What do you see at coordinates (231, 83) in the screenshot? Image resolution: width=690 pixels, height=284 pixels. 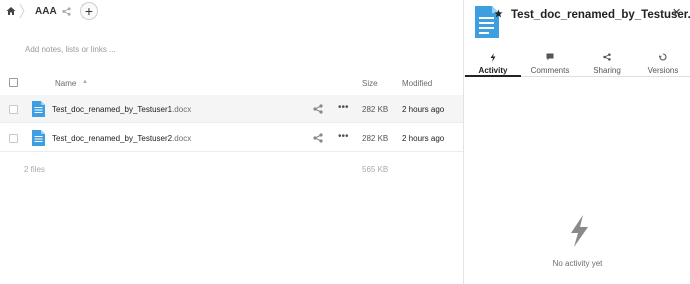 I see `table-header: Name ▲ Size Modified` at bounding box center [231, 83].